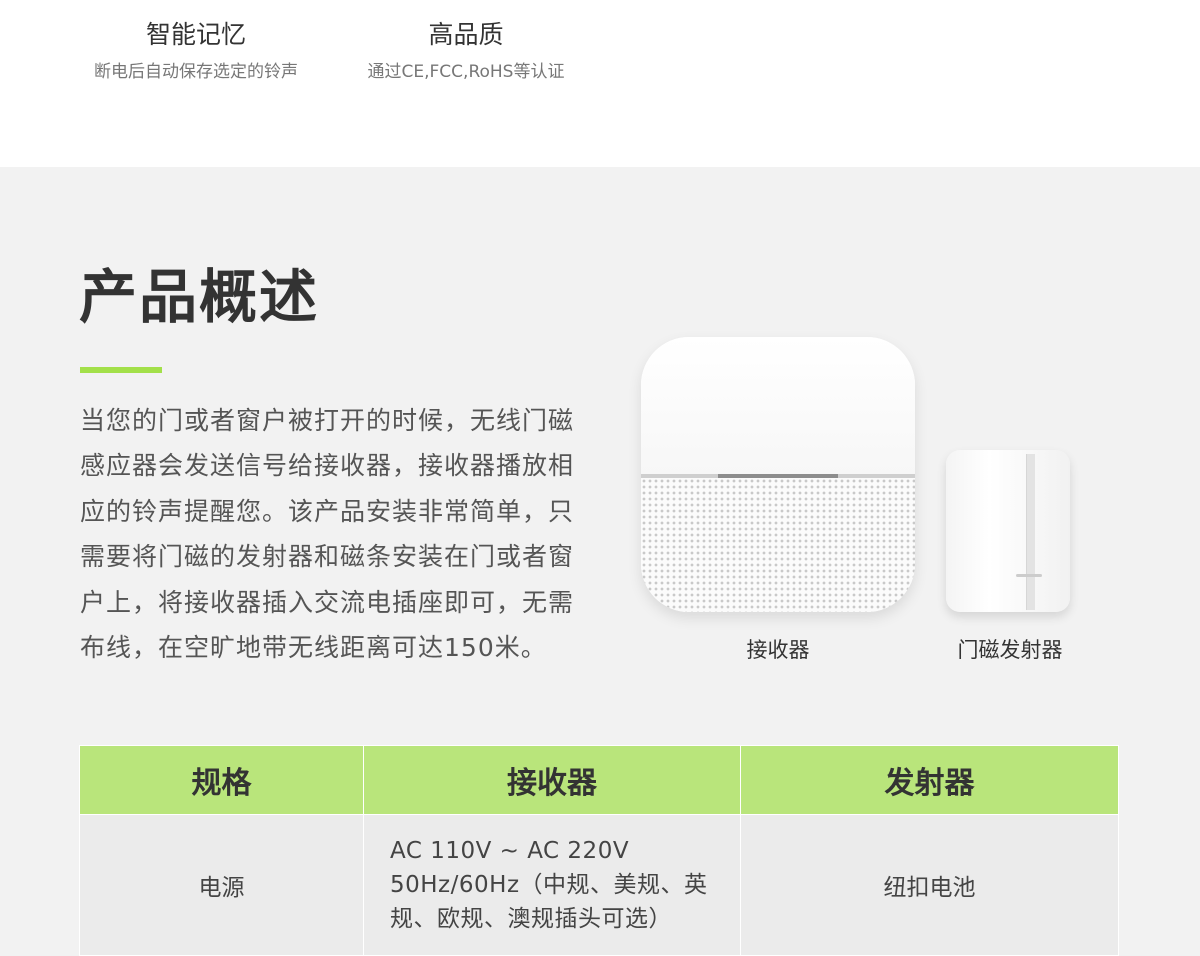 The image size is (1200, 956). What do you see at coordinates (778, 545) in the screenshot?
I see `receiver-speaker-grille` at bounding box center [778, 545].